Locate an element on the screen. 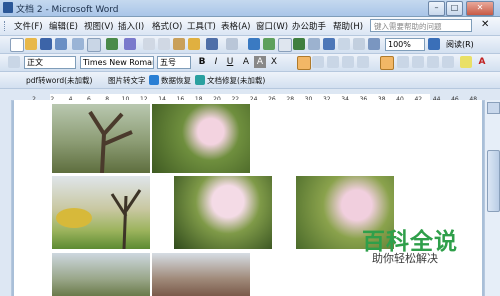 This screenshot has height=296, width=500. data-recovery-button: 数据恢复 is located at coordinates (176, 81).